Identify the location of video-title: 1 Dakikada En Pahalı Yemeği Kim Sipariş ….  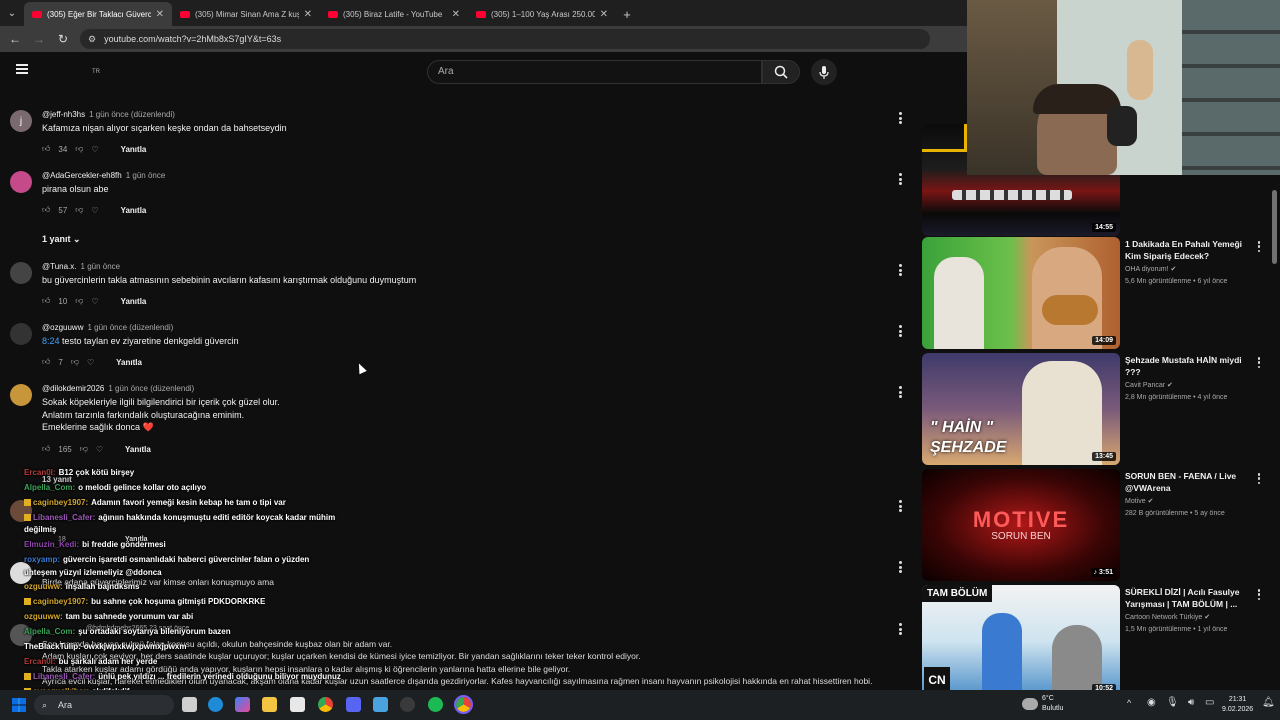
(1190, 250).